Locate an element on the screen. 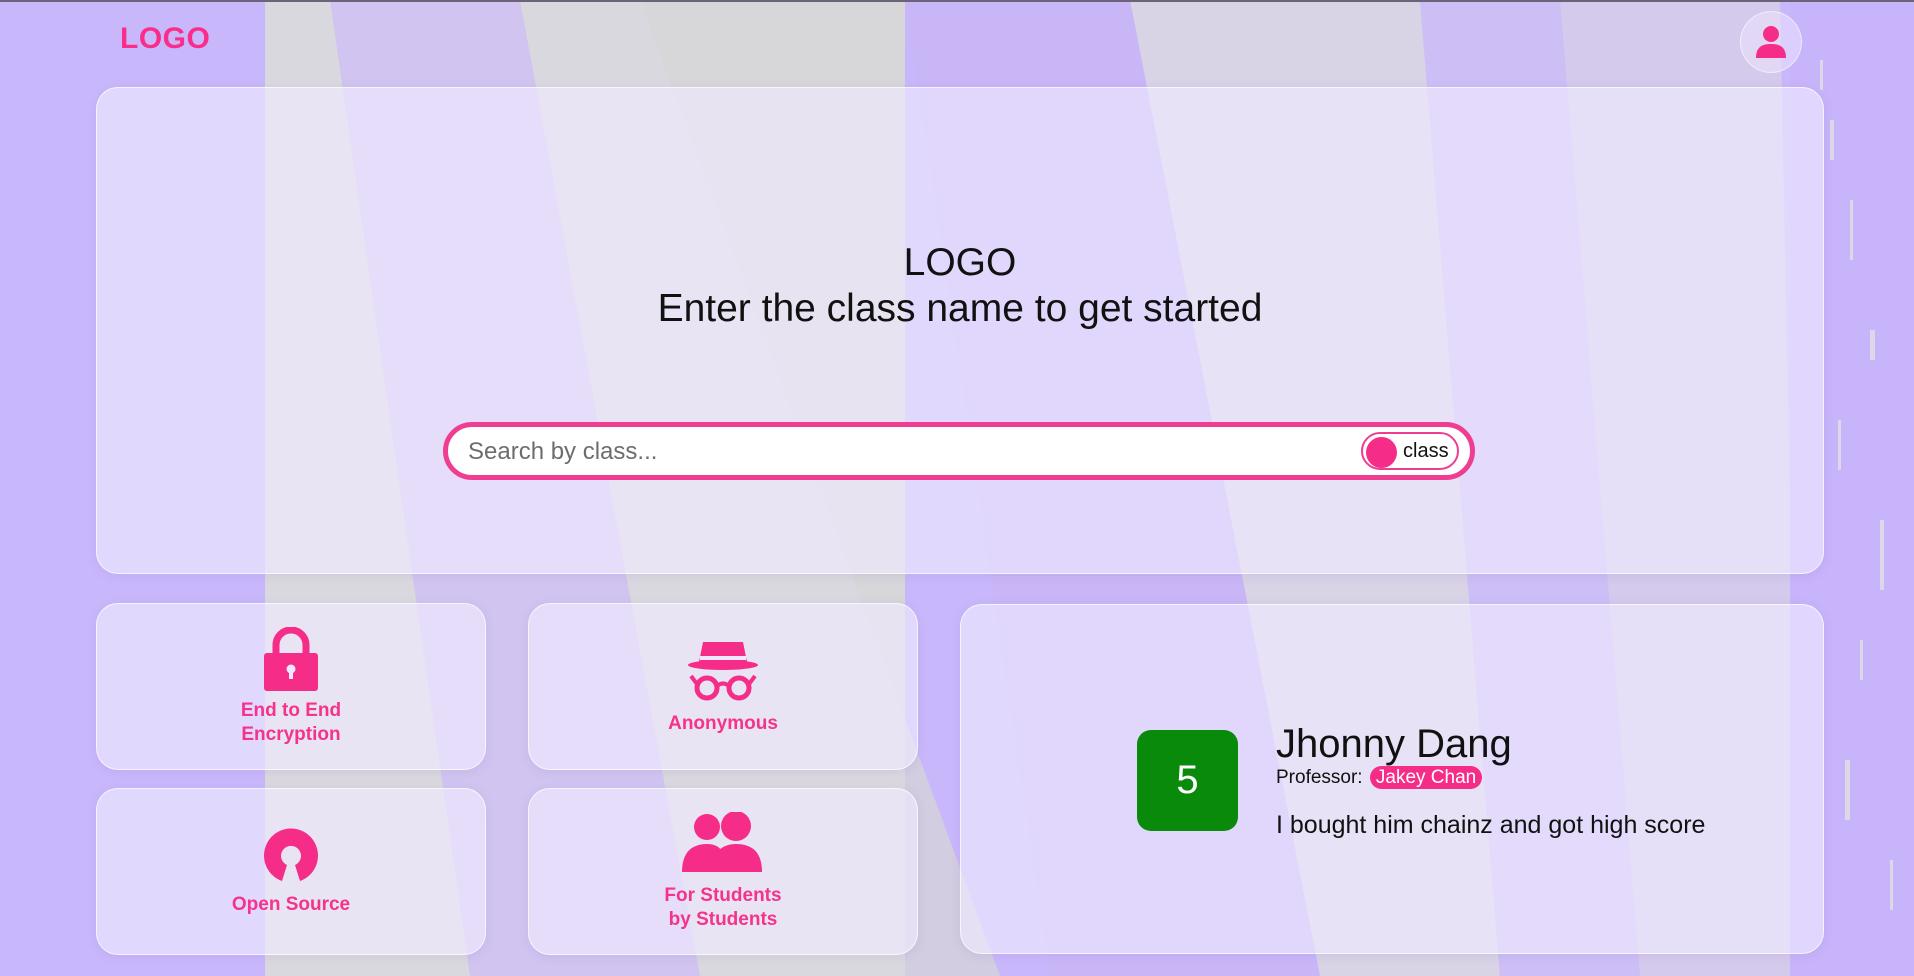 This screenshot has width=1914, height=976. window-top-border is located at coordinates (957, 1).